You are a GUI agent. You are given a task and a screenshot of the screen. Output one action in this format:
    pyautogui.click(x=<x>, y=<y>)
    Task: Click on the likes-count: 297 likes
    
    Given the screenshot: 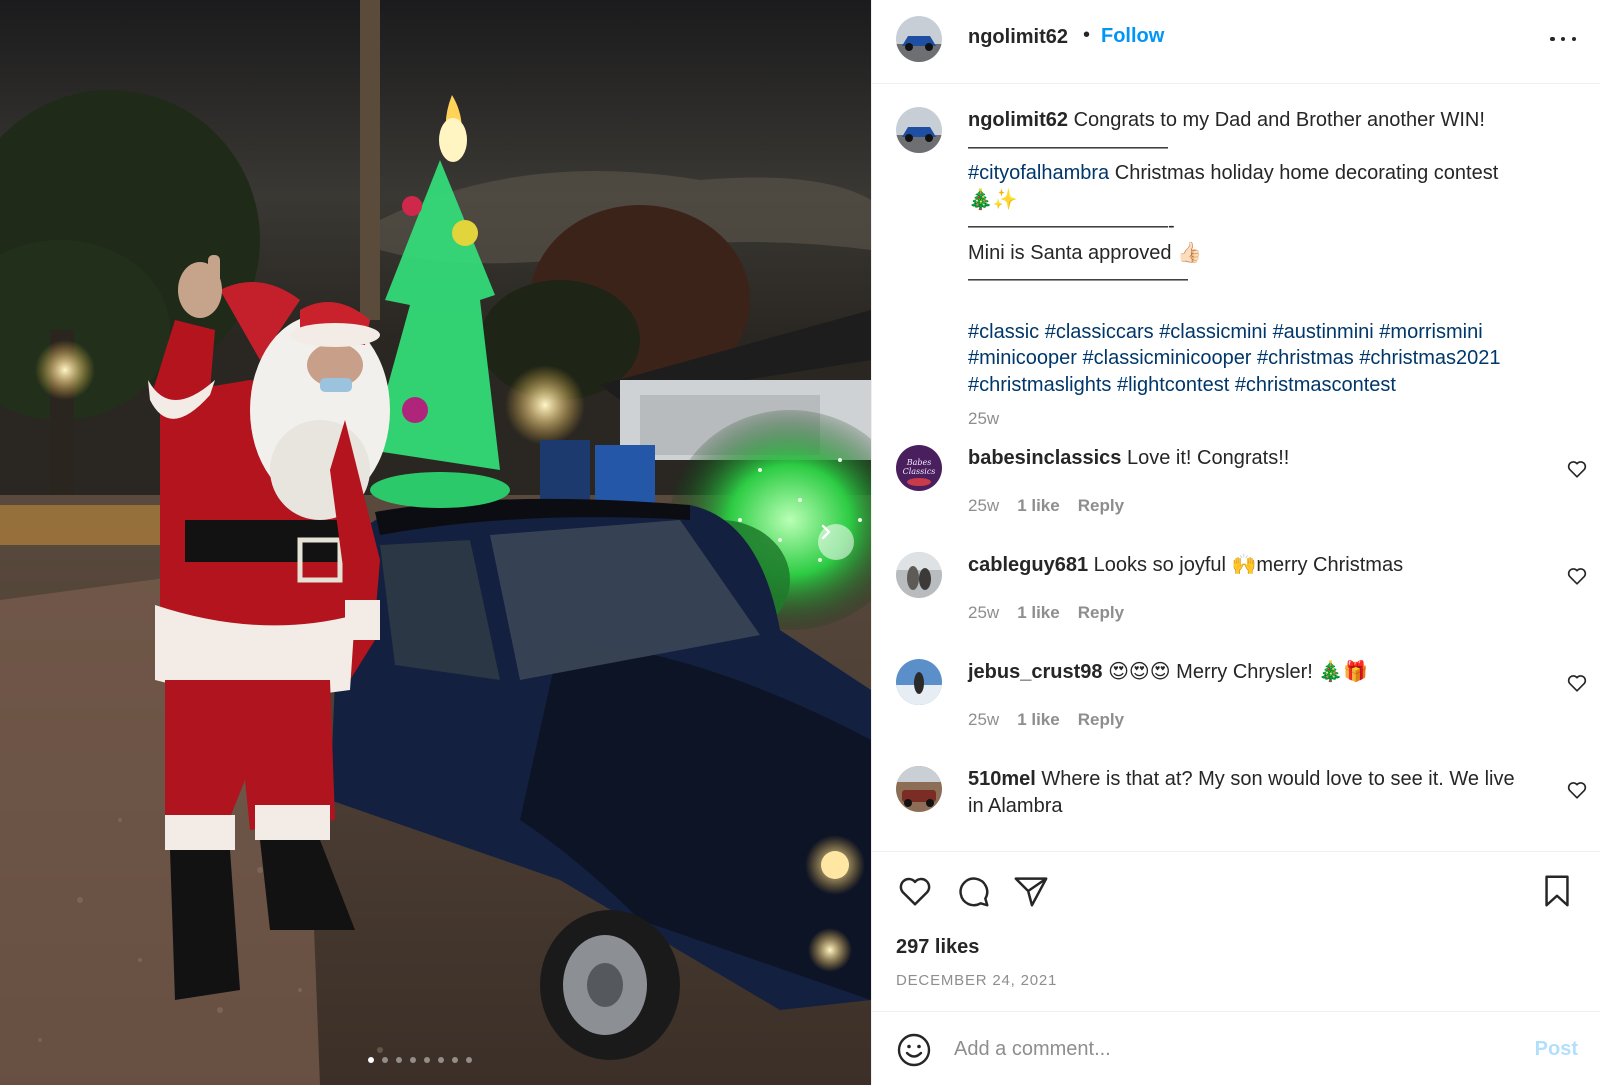 What is the action you would take?
    pyautogui.click(x=937, y=947)
    